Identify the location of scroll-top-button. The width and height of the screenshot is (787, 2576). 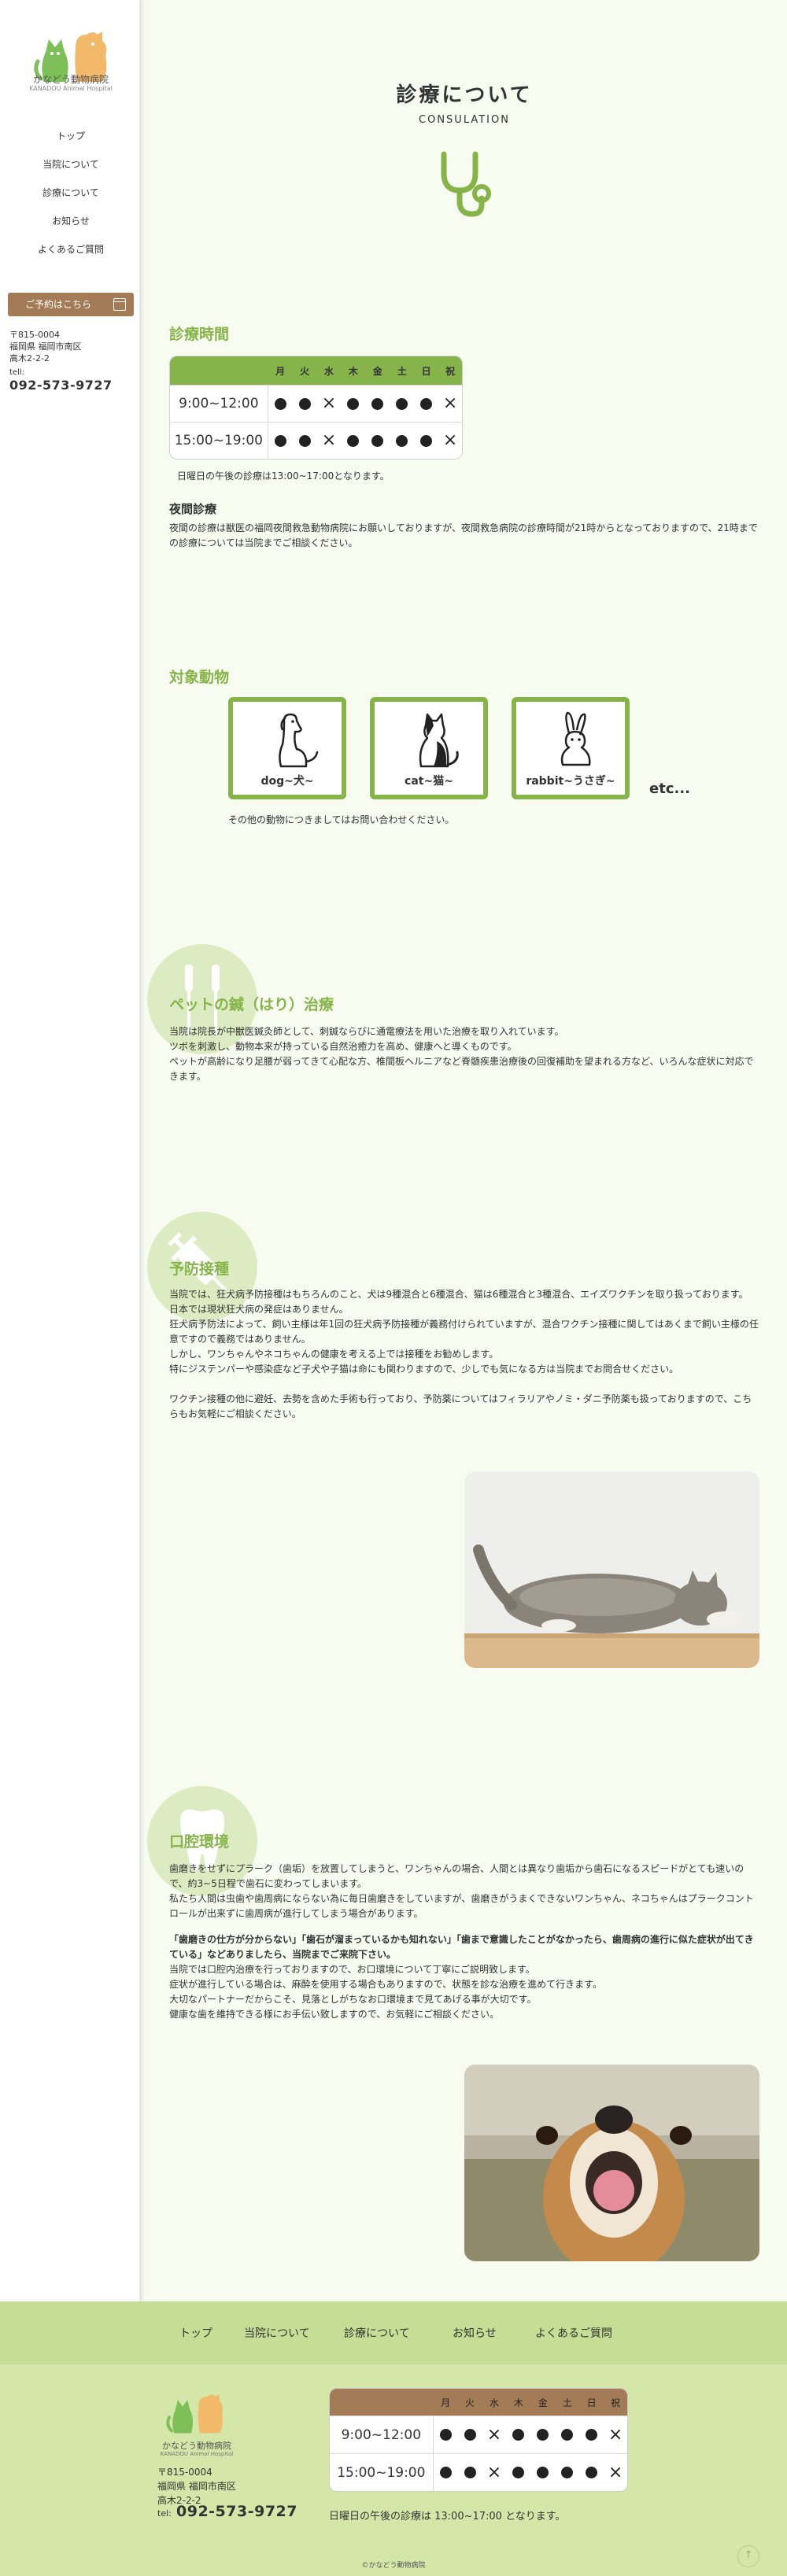
(748, 2556).